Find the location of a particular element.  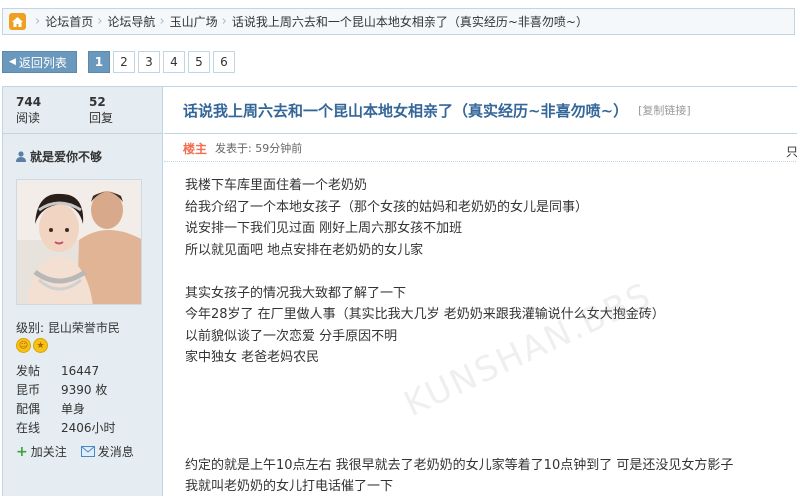

coins-label: 昆币 is located at coordinates (28, 390).